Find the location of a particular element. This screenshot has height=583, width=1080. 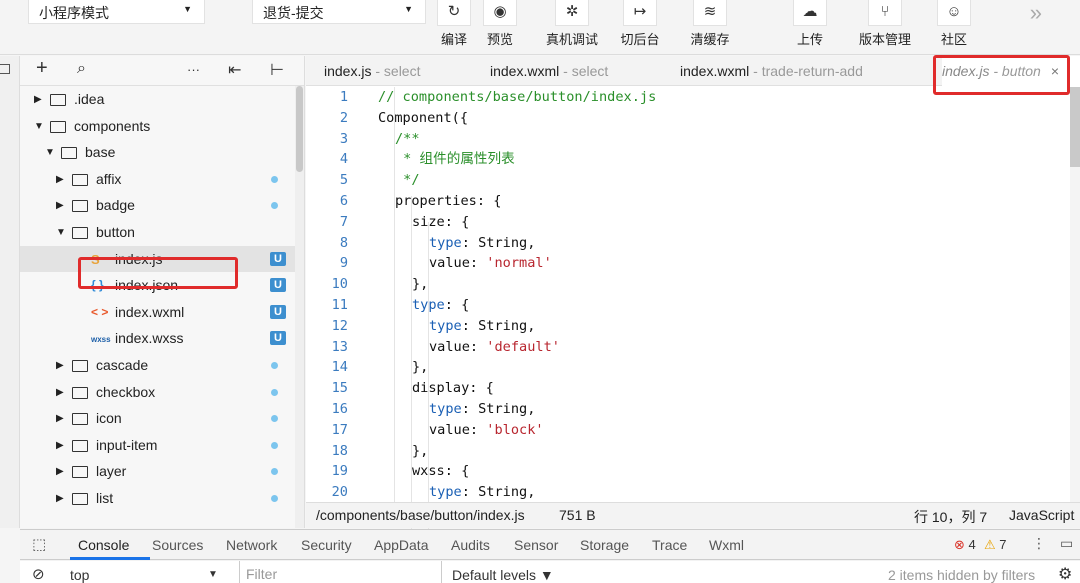

devtools-tab-sources: Sources is located at coordinates (177, 545).